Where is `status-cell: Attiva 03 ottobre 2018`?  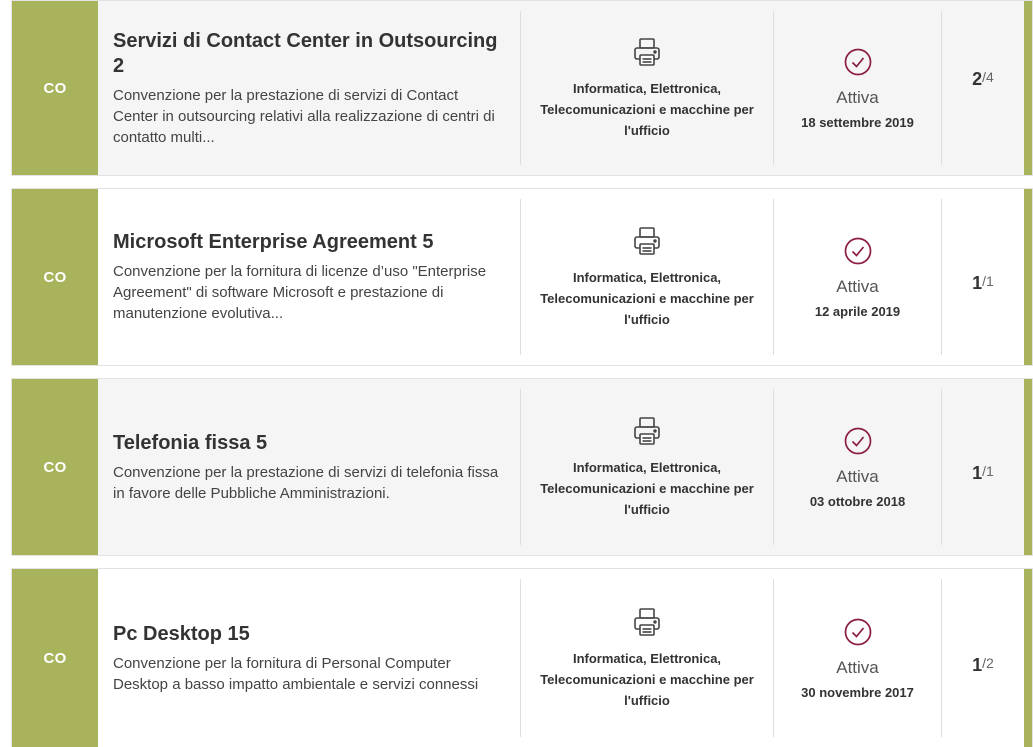
status-cell: Attiva 03 ottobre 2018 is located at coordinates (857, 467).